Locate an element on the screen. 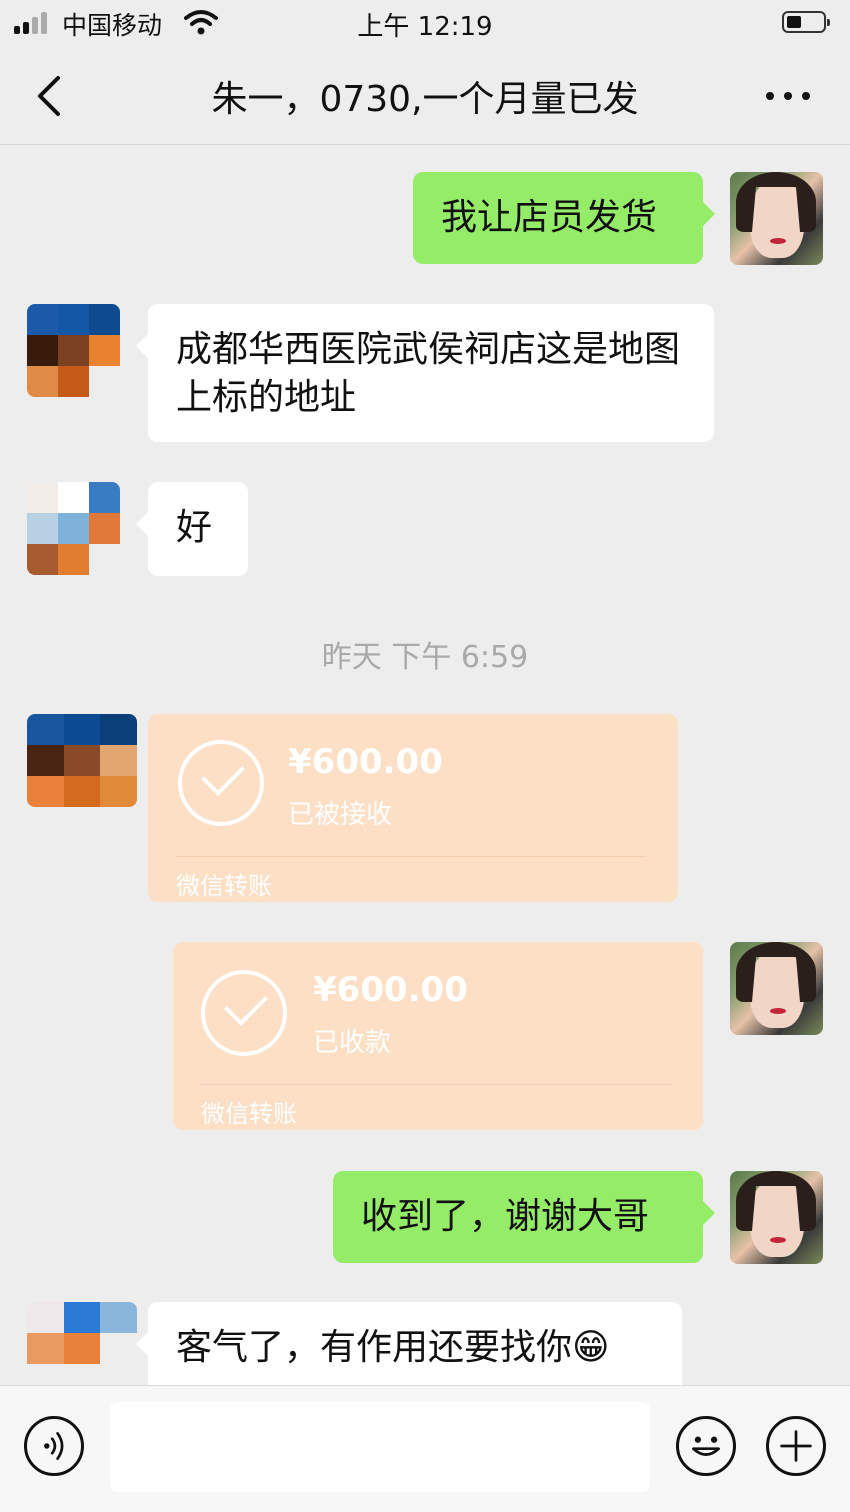 The width and height of the screenshot is (850, 1512). message-text: 我让店员发货 is located at coordinates (549, 217).